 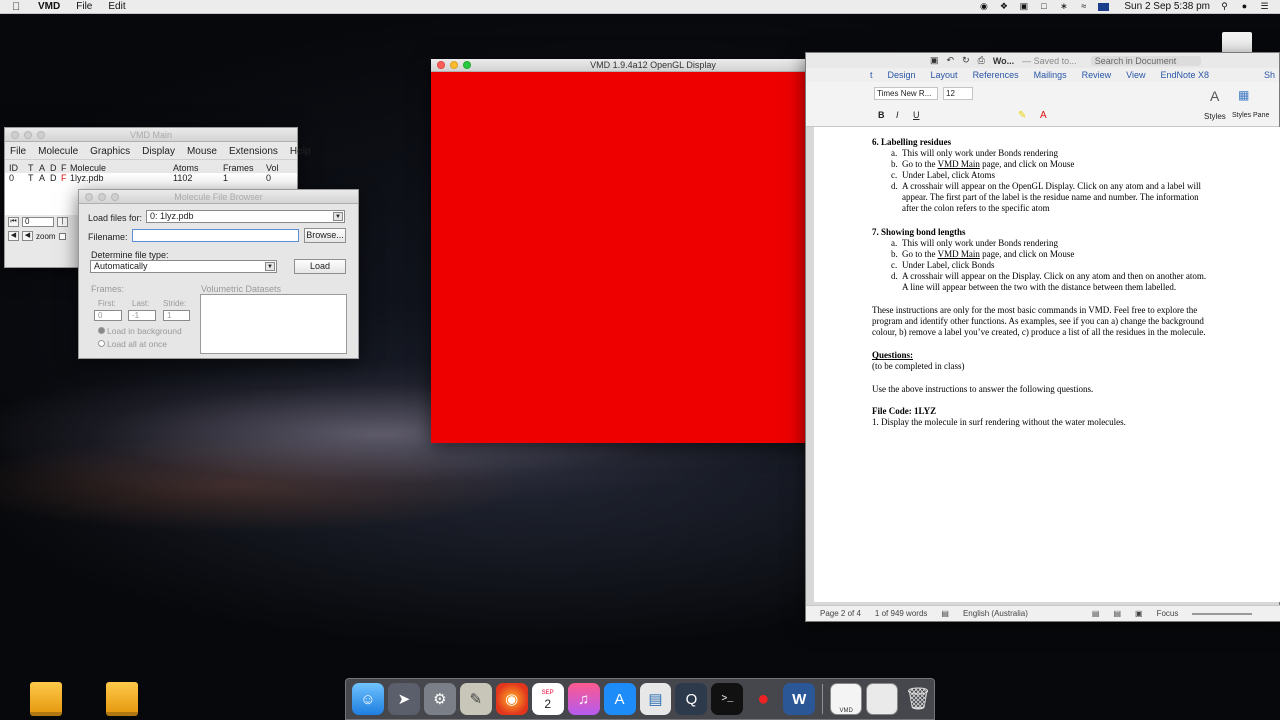 I want to click on tab-insert: t, so click(x=871, y=75).